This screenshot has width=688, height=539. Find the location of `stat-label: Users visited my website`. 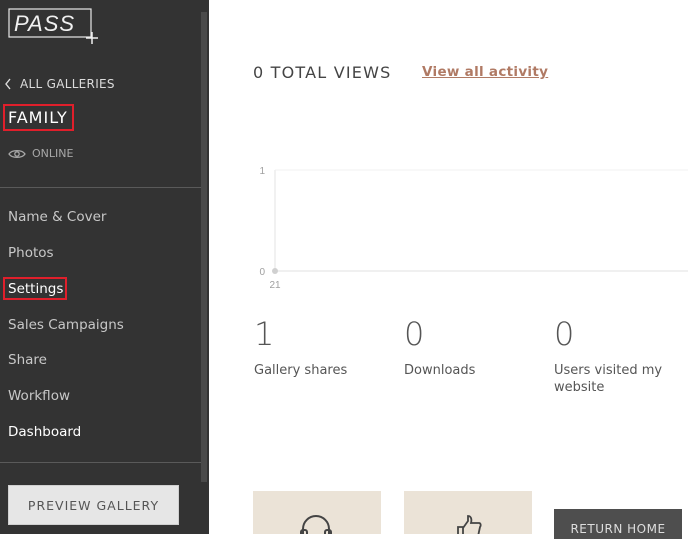

stat-label: Users visited my website is located at coordinates (608, 379).